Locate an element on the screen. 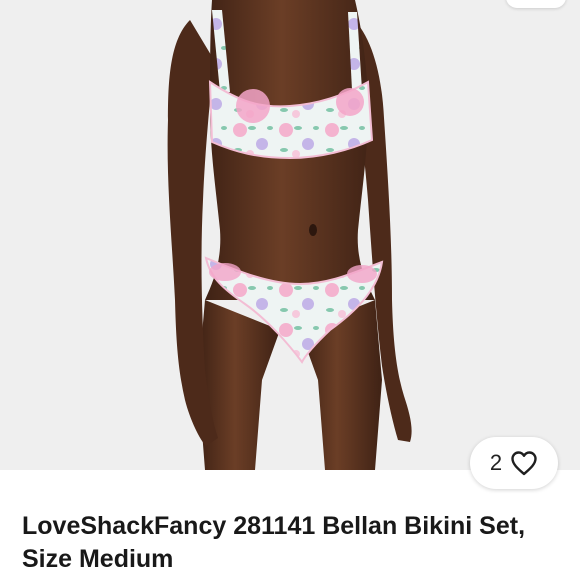  like-count: 2 is located at coordinates (496, 462).